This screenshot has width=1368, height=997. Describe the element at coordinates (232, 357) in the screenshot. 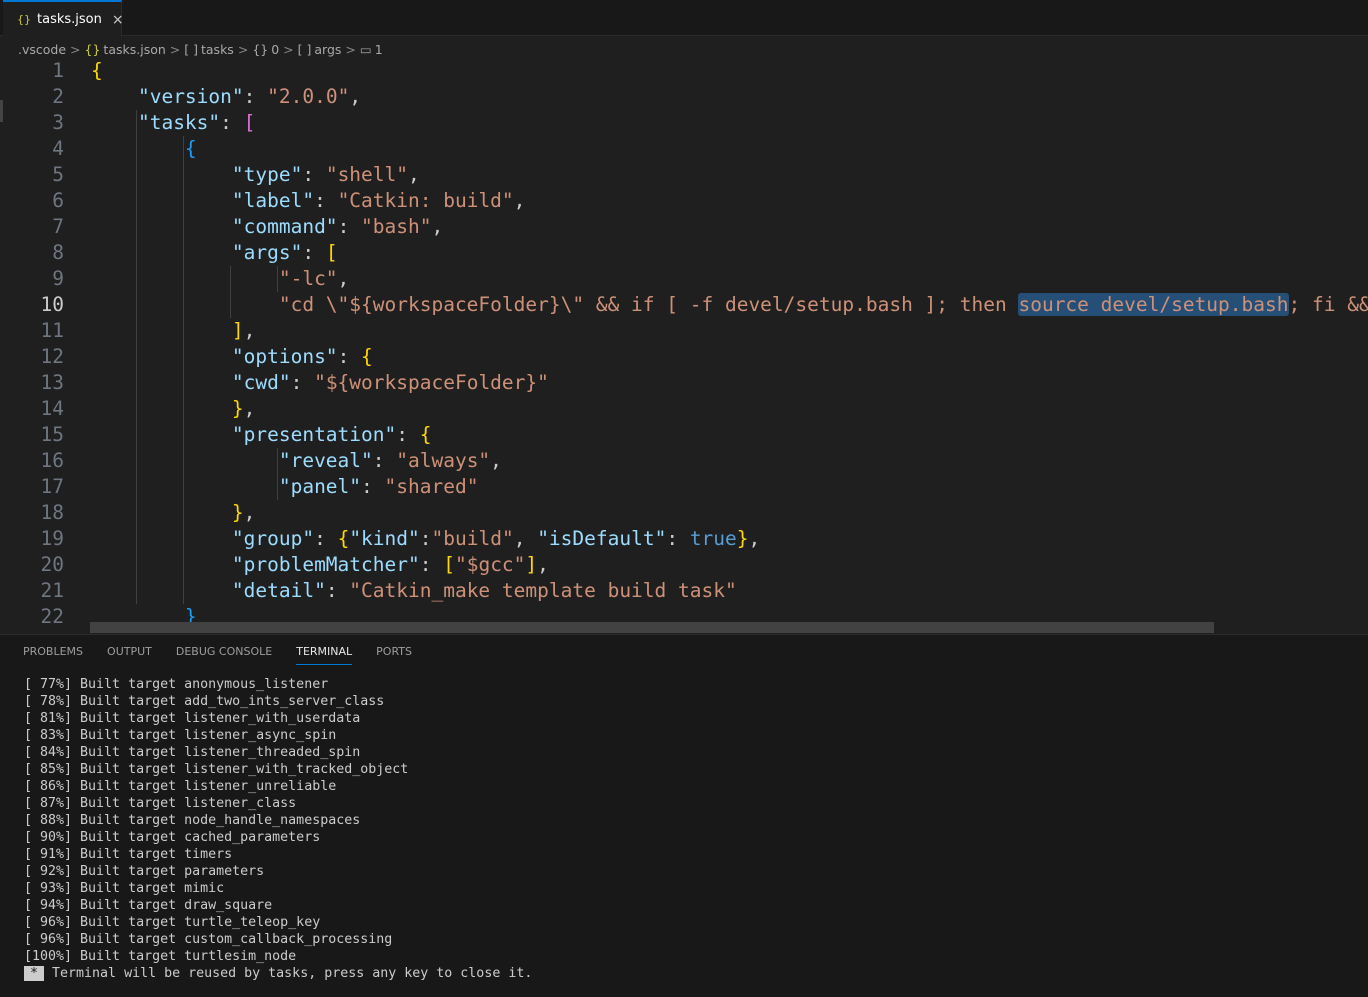

I see `code-line: "options": {` at that location.